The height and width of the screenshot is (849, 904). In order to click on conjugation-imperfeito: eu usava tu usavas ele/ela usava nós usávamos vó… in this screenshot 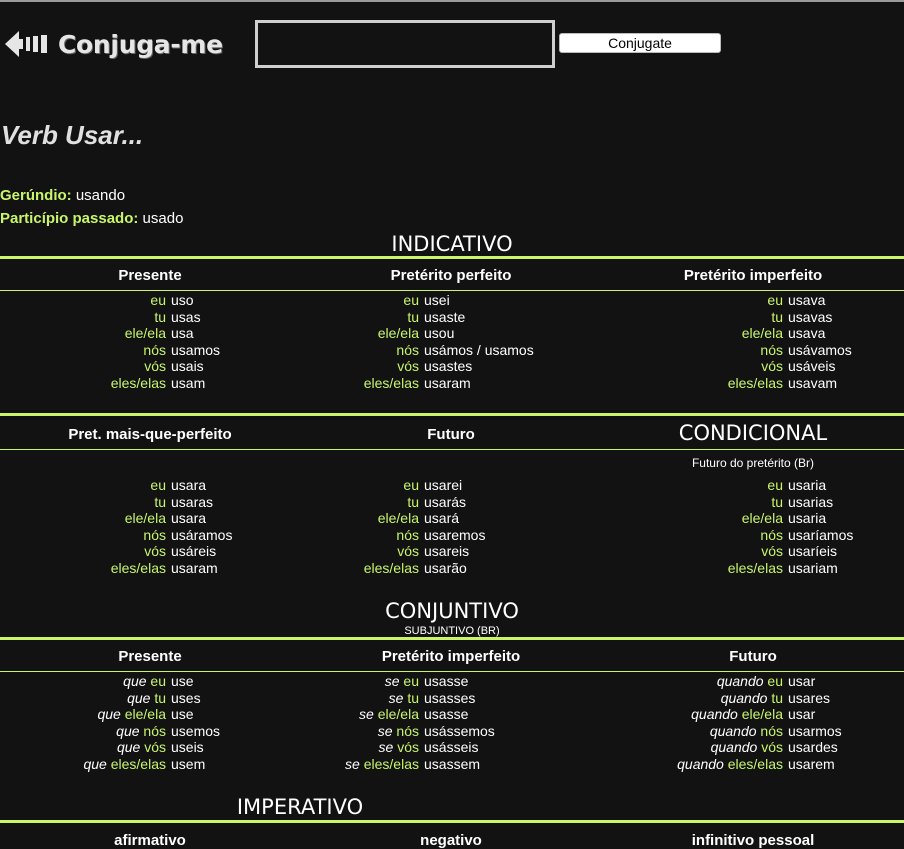, I will do `click(426, 341)`.